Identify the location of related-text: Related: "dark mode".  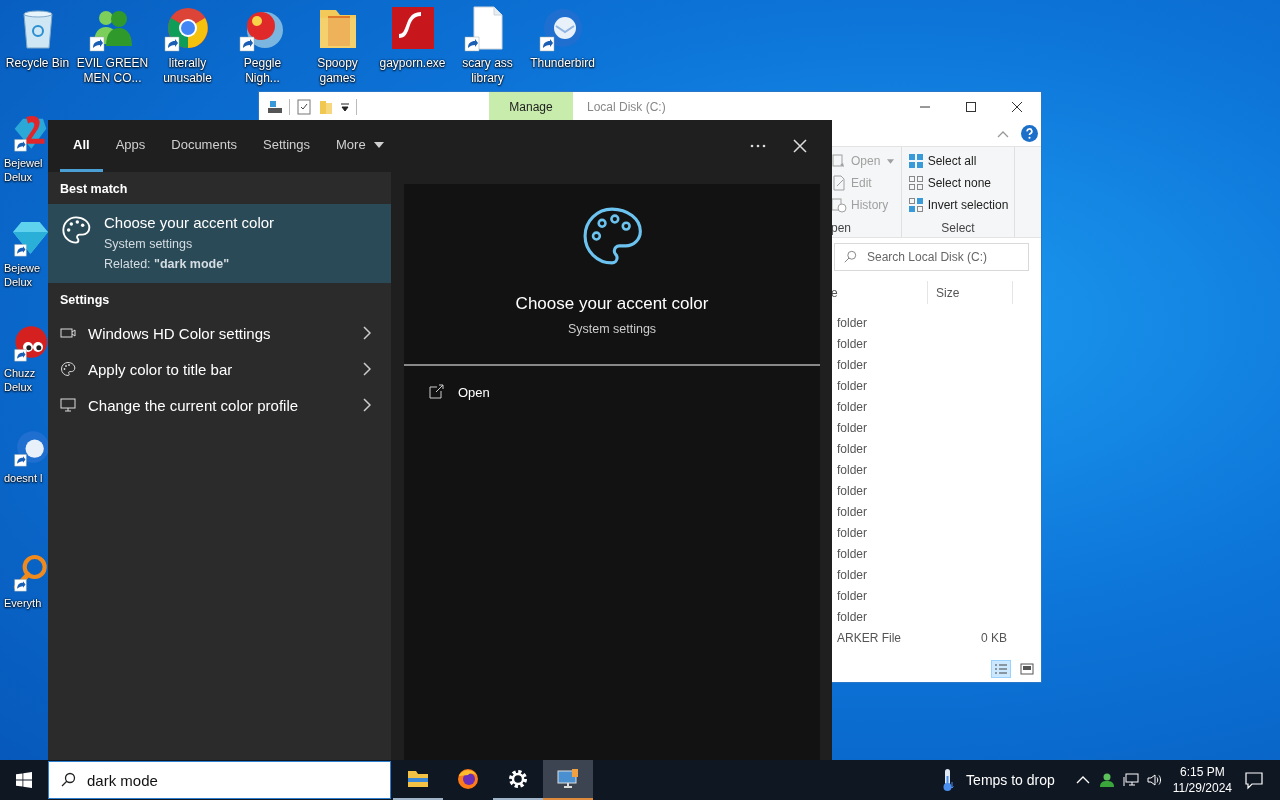
(167, 264).